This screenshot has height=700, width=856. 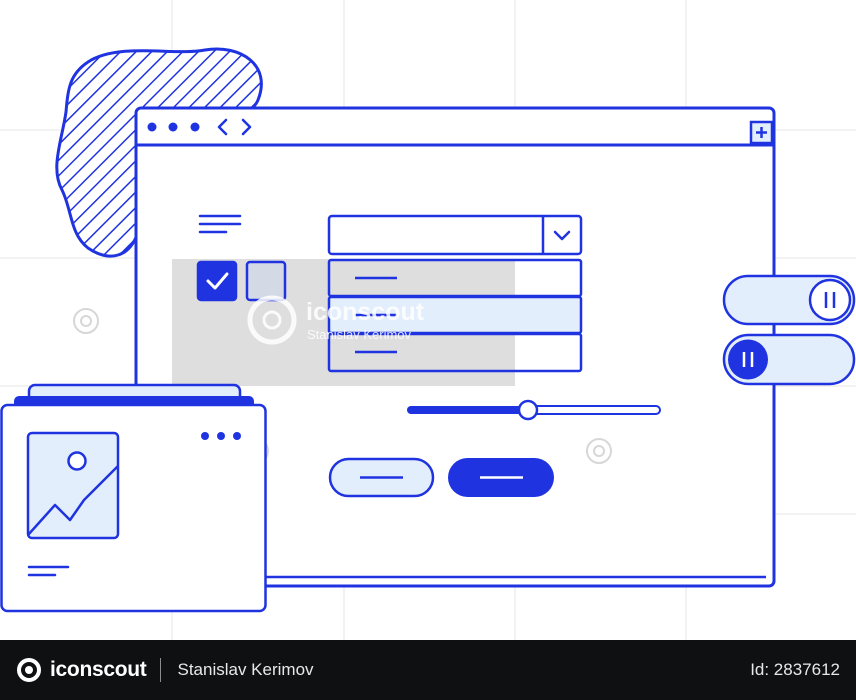 What do you see at coordinates (501, 477) in the screenshot?
I see `primary-button` at bounding box center [501, 477].